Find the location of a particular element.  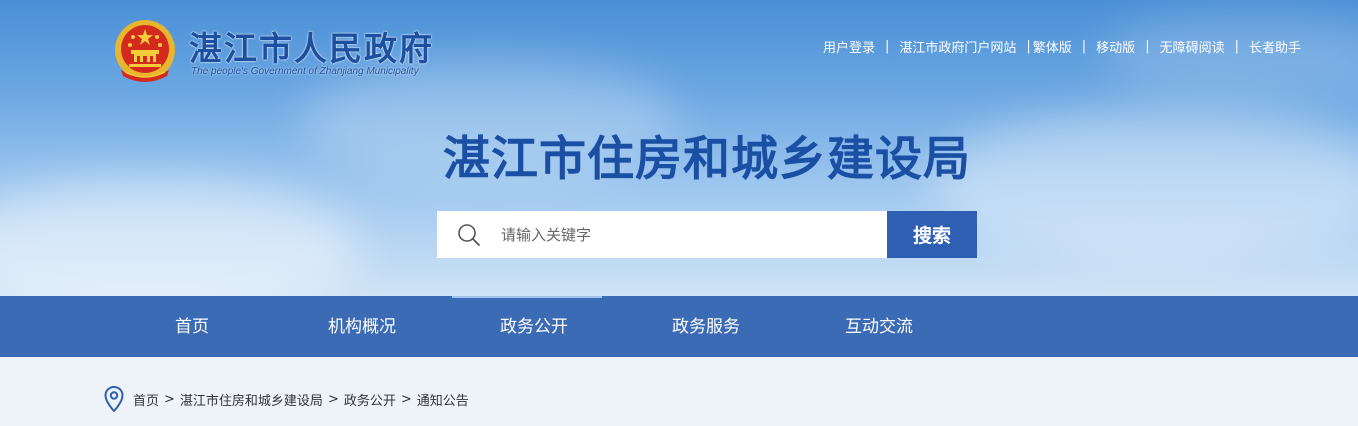

site-title: 湛江市住房和城乡建设局 is located at coordinates (707, 159).